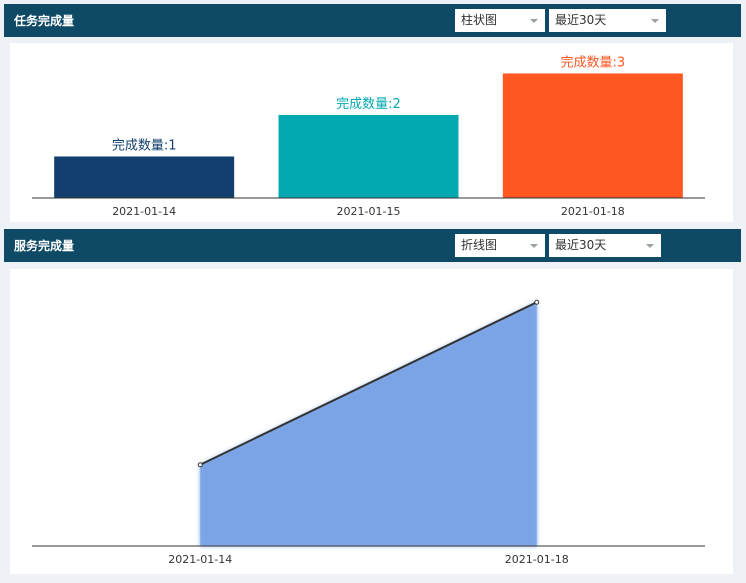  I want to click on data-label: 完成数量:1, so click(144, 145).